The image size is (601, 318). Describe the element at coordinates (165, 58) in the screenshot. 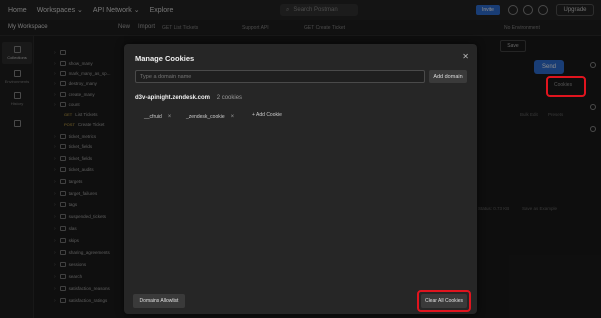

I see `modal-title: Manage Cookies` at that location.